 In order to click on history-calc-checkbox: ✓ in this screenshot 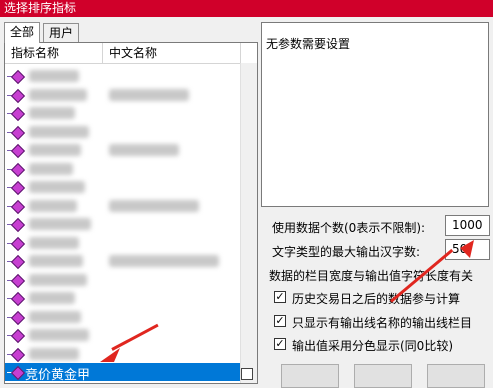, I will do `click(280, 297)`.